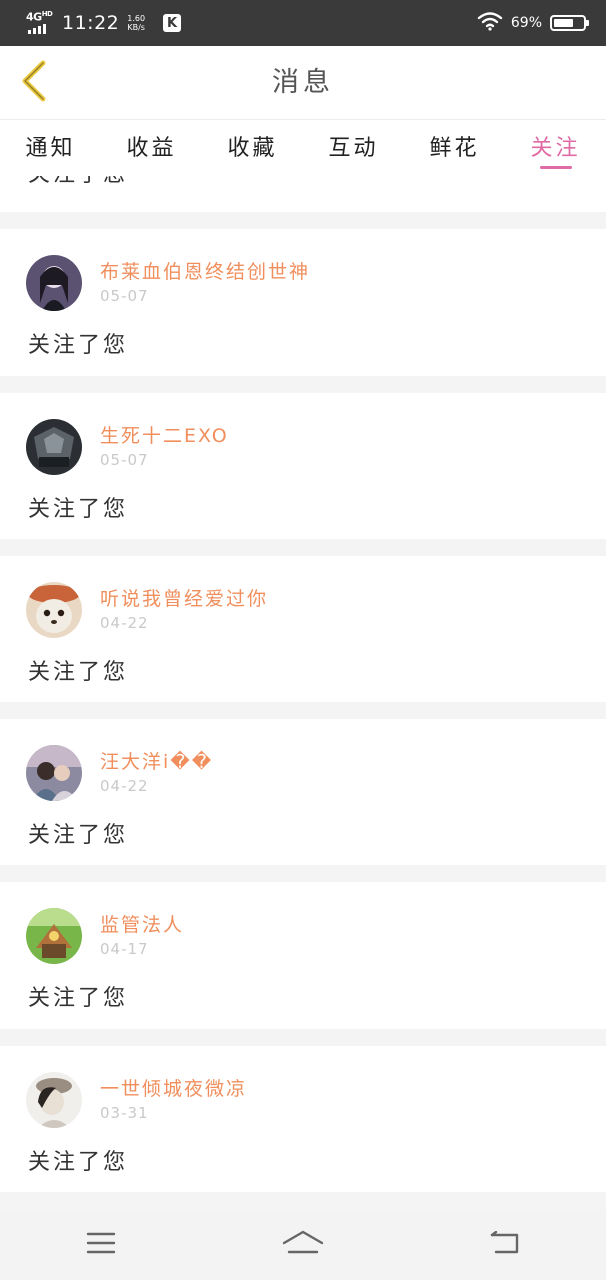 The height and width of the screenshot is (1280, 606). What do you see at coordinates (353, 148) in the screenshot?
I see `tab-label: 互动` at bounding box center [353, 148].